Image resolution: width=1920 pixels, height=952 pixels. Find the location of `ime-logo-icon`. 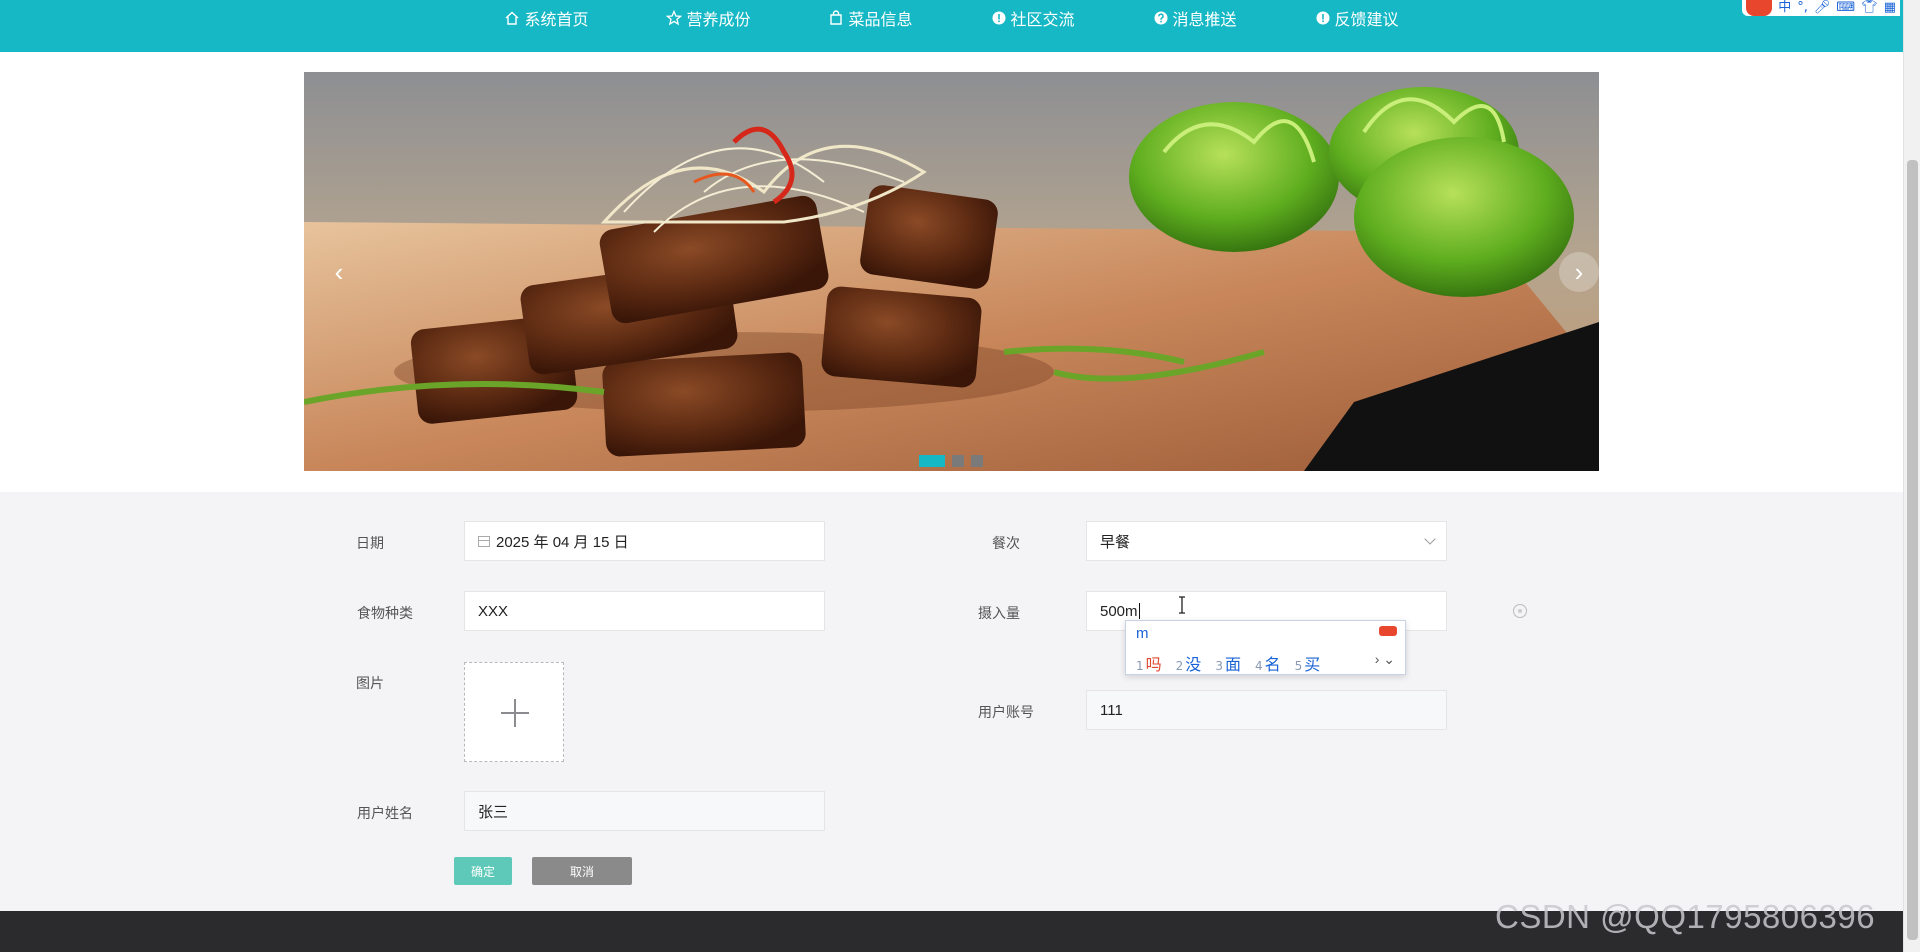

ime-logo-icon is located at coordinates (1759, 8).